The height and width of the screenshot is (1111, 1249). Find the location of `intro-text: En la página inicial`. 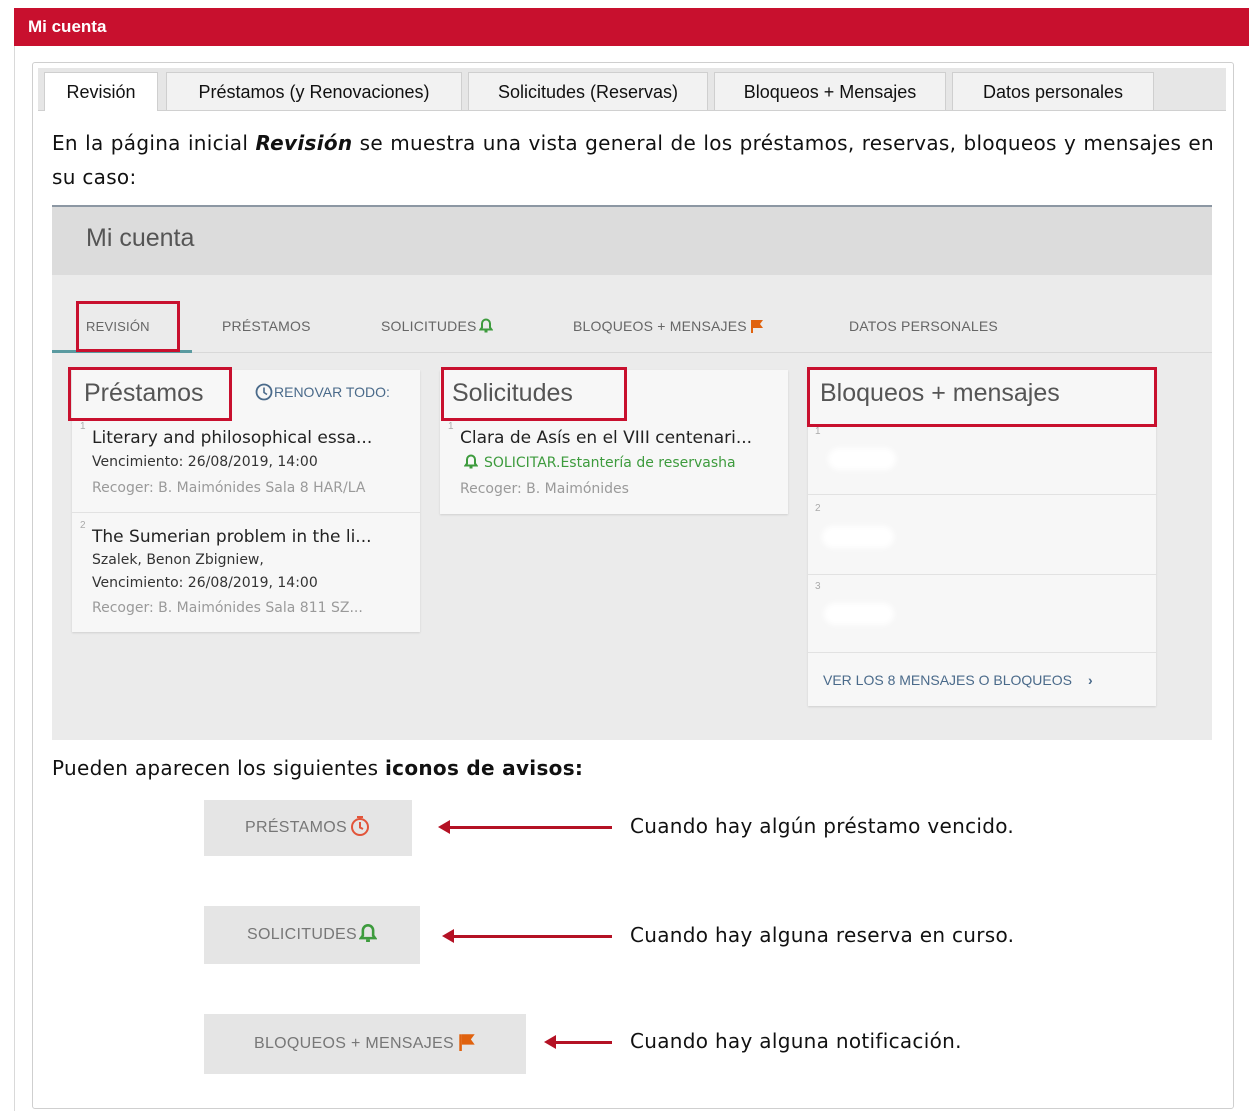

intro-text: En la página inicial is located at coordinates (154, 143).